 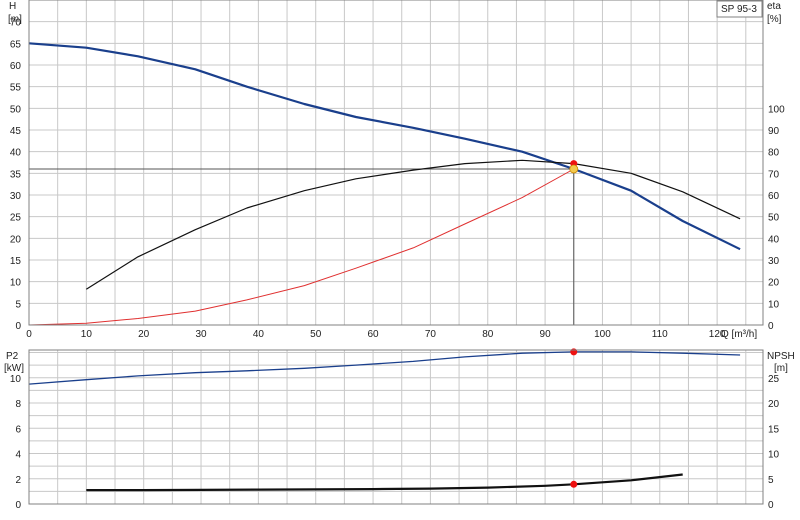 I want to click on q-axis-label: Q [m³/h], so click(x=739, y=334).